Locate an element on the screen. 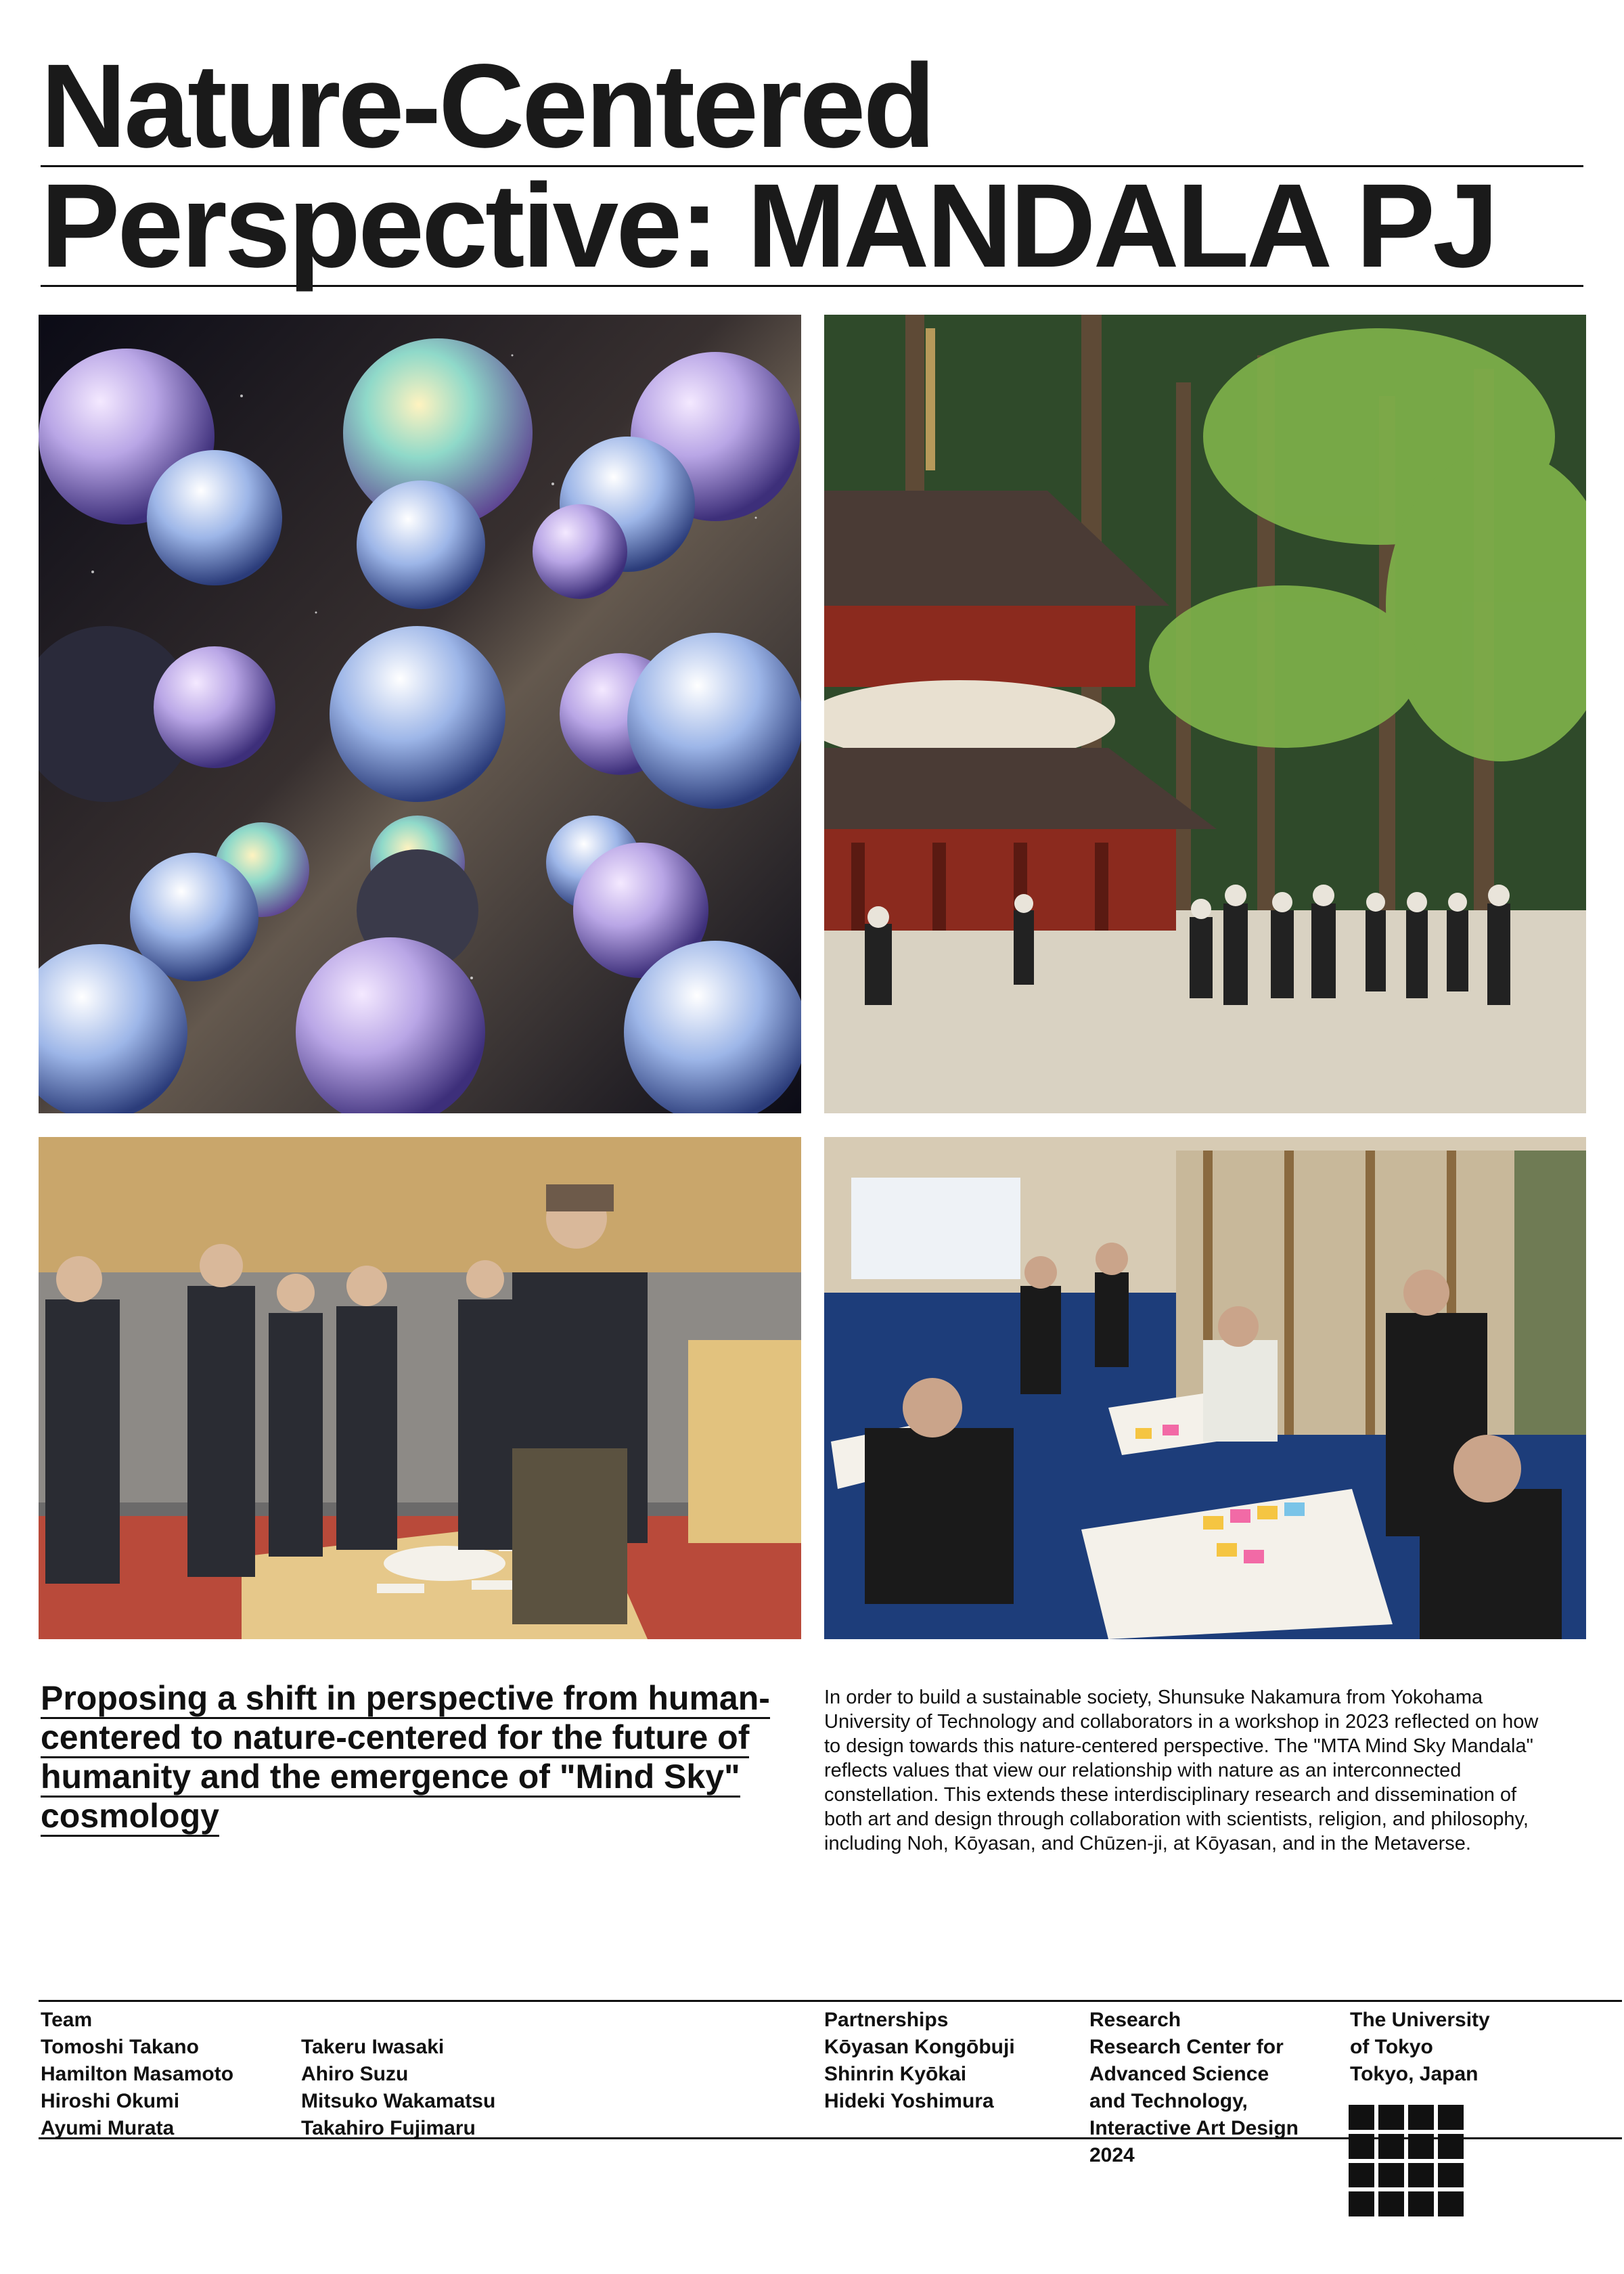 The height and width of the screenshot is (2274, 1624). organization-heading: Research is located at coordinates (1135, 2020).